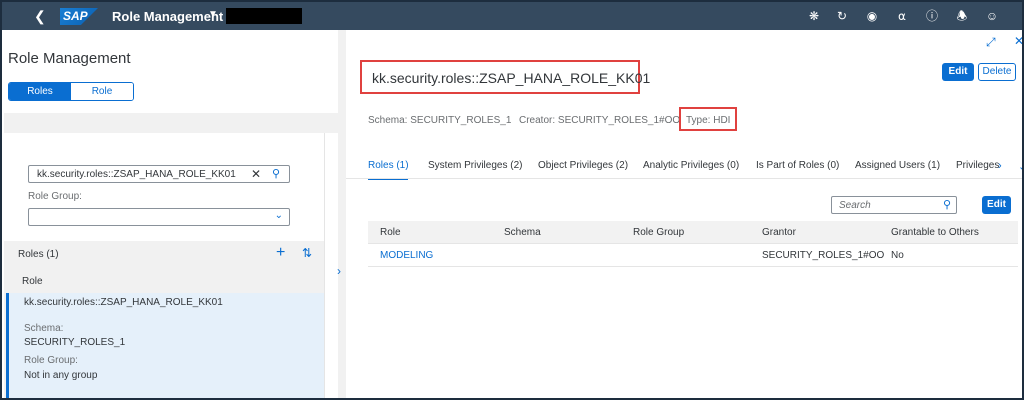  What do you see at coordinates (935, 232) in the screenshot?
I see `col-grantable: Grantable to Others` at bounding box center [935, 232].